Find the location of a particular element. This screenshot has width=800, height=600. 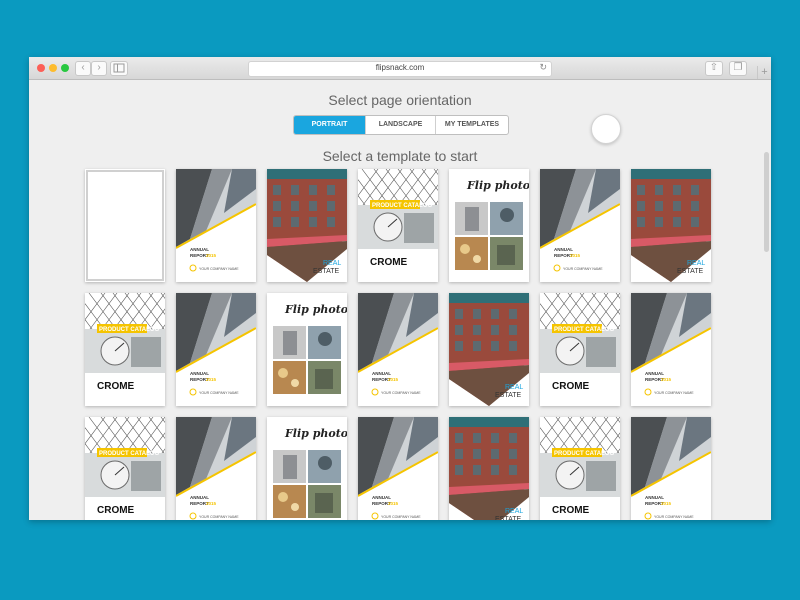

scrollbar is located at coordinates (766, 202).